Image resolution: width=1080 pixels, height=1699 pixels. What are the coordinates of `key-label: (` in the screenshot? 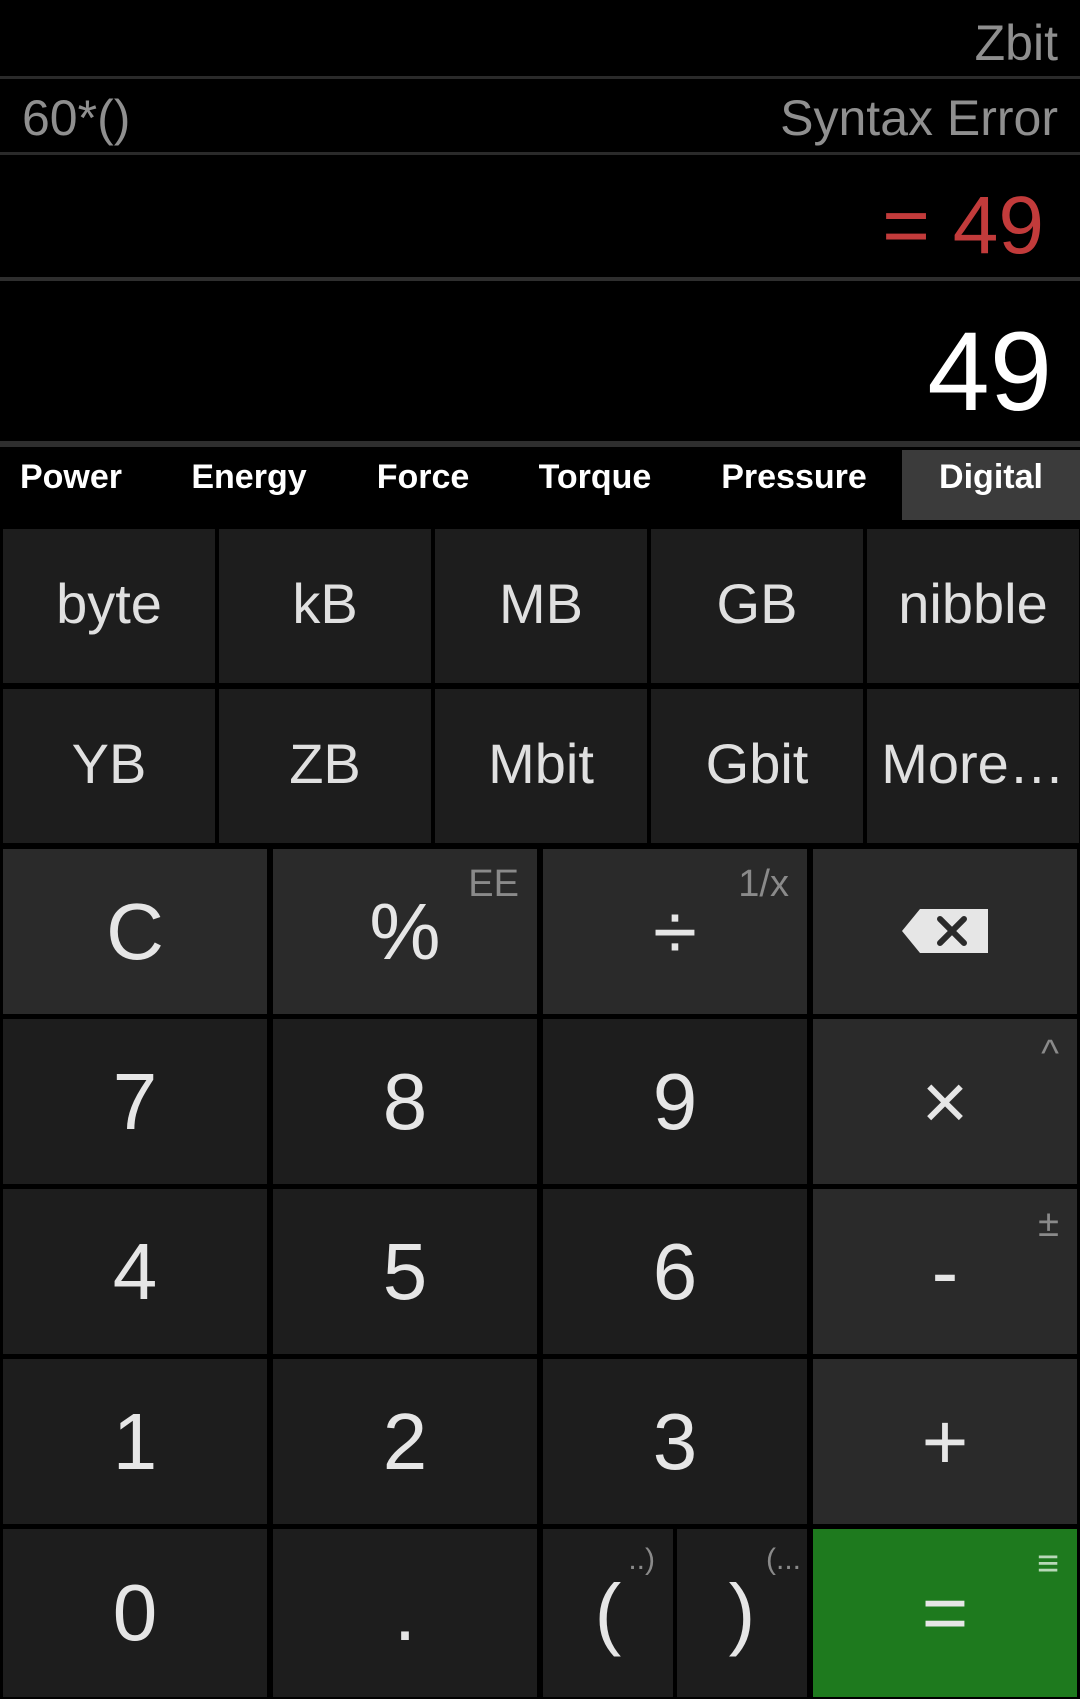 It's located at (608, 1612).